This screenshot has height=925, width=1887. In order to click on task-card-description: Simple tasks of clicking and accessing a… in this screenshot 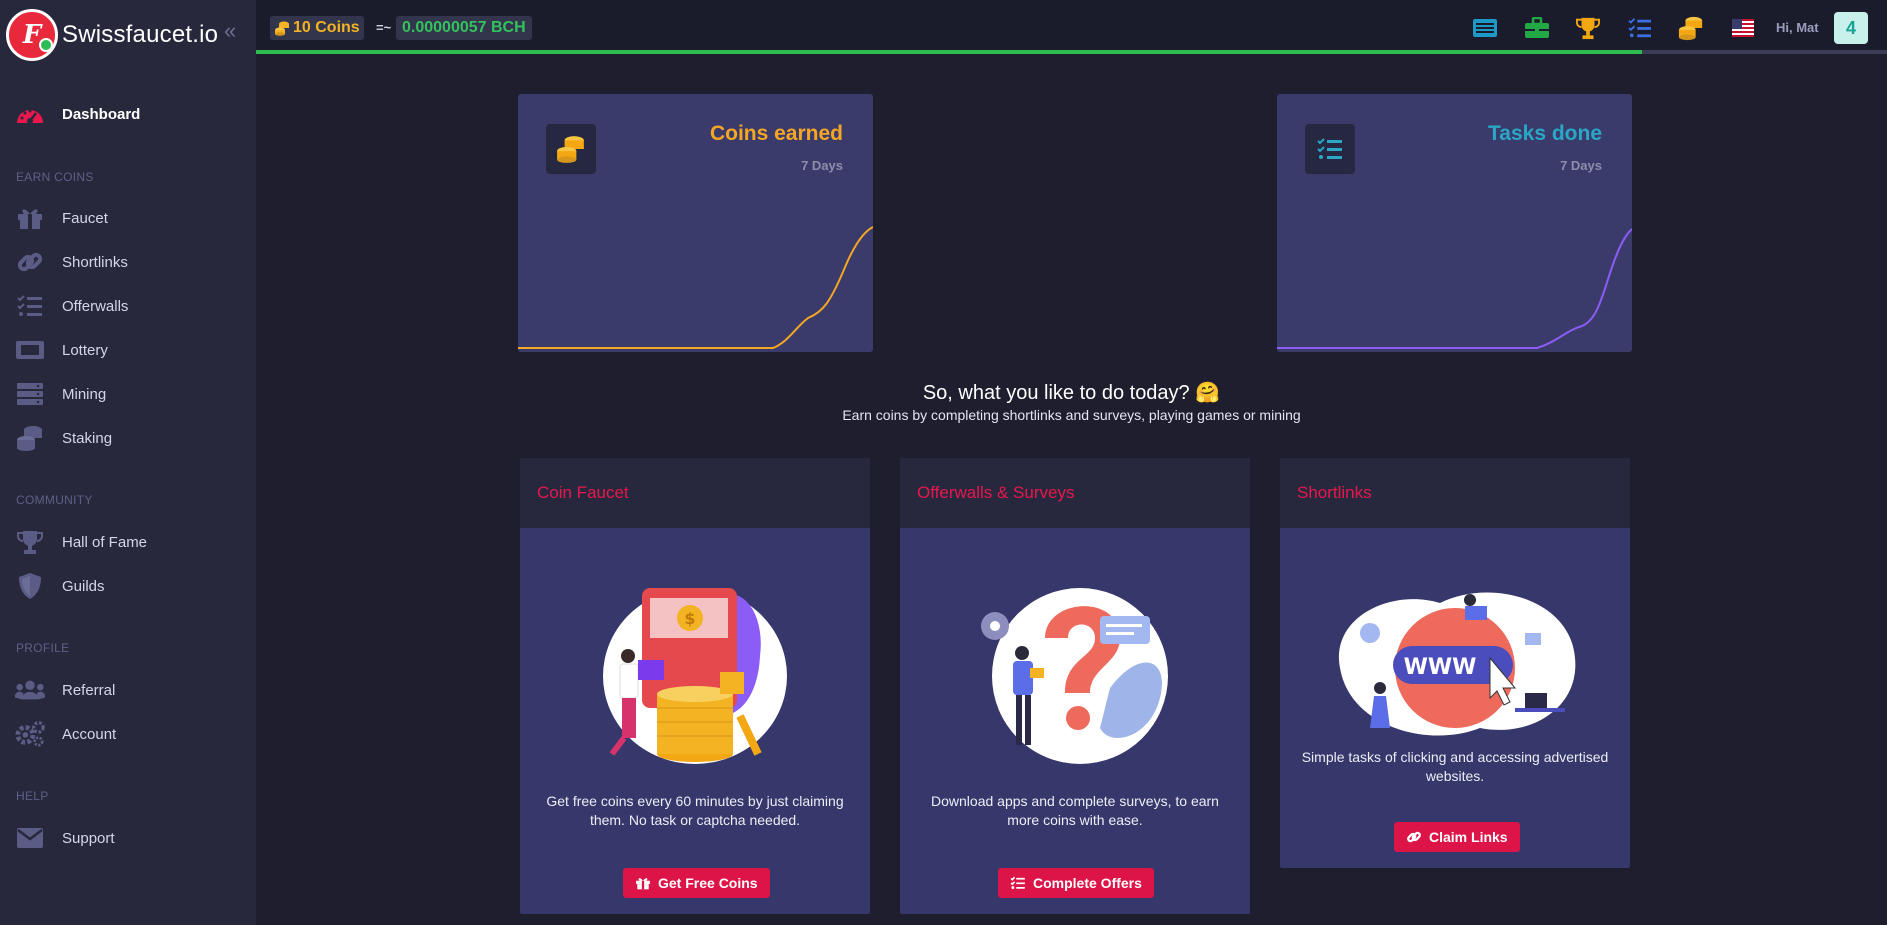, I will do `click(1455, 766)`.